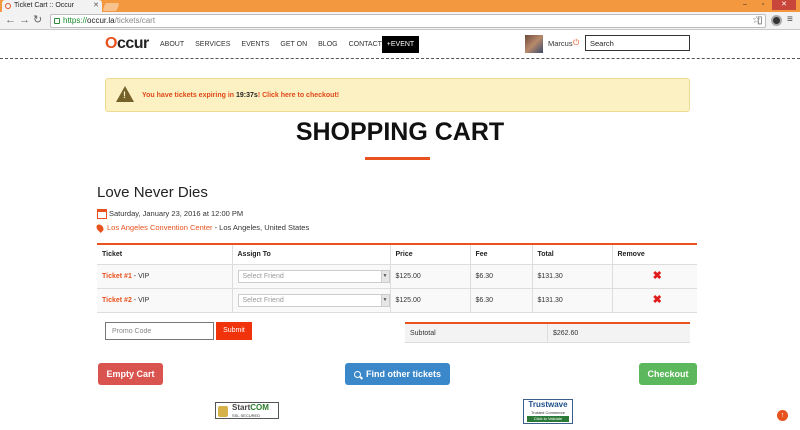  I want to click on extension-circle-icon, so click(776, 20).